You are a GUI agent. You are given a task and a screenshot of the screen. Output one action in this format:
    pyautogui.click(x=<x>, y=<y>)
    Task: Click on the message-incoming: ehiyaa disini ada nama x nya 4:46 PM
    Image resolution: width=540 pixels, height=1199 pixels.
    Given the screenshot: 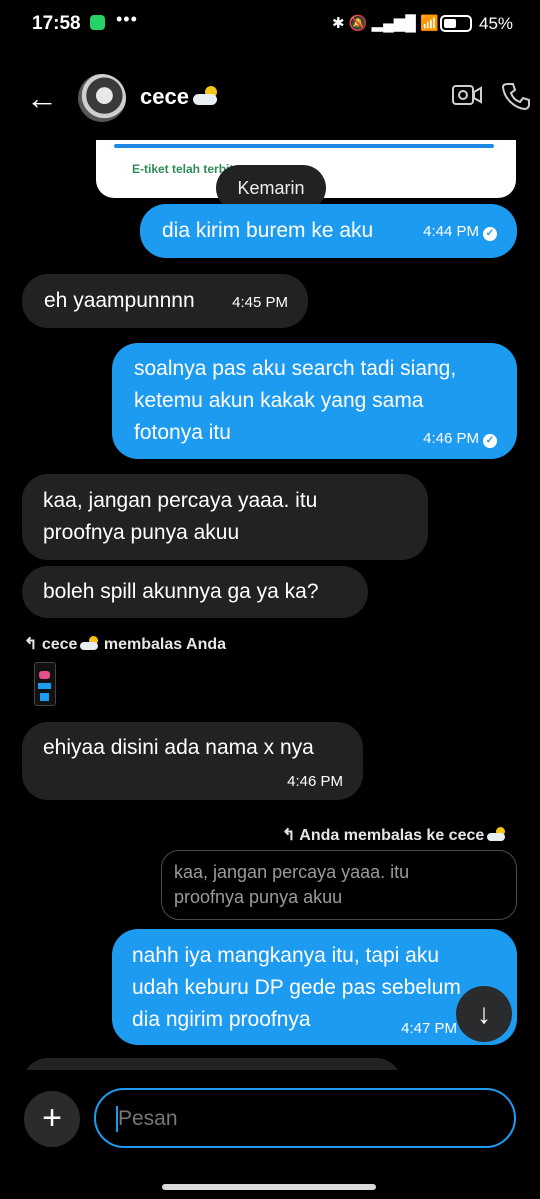 What is the action you would take?
    pyautogui.click(x=192, y=761)
    